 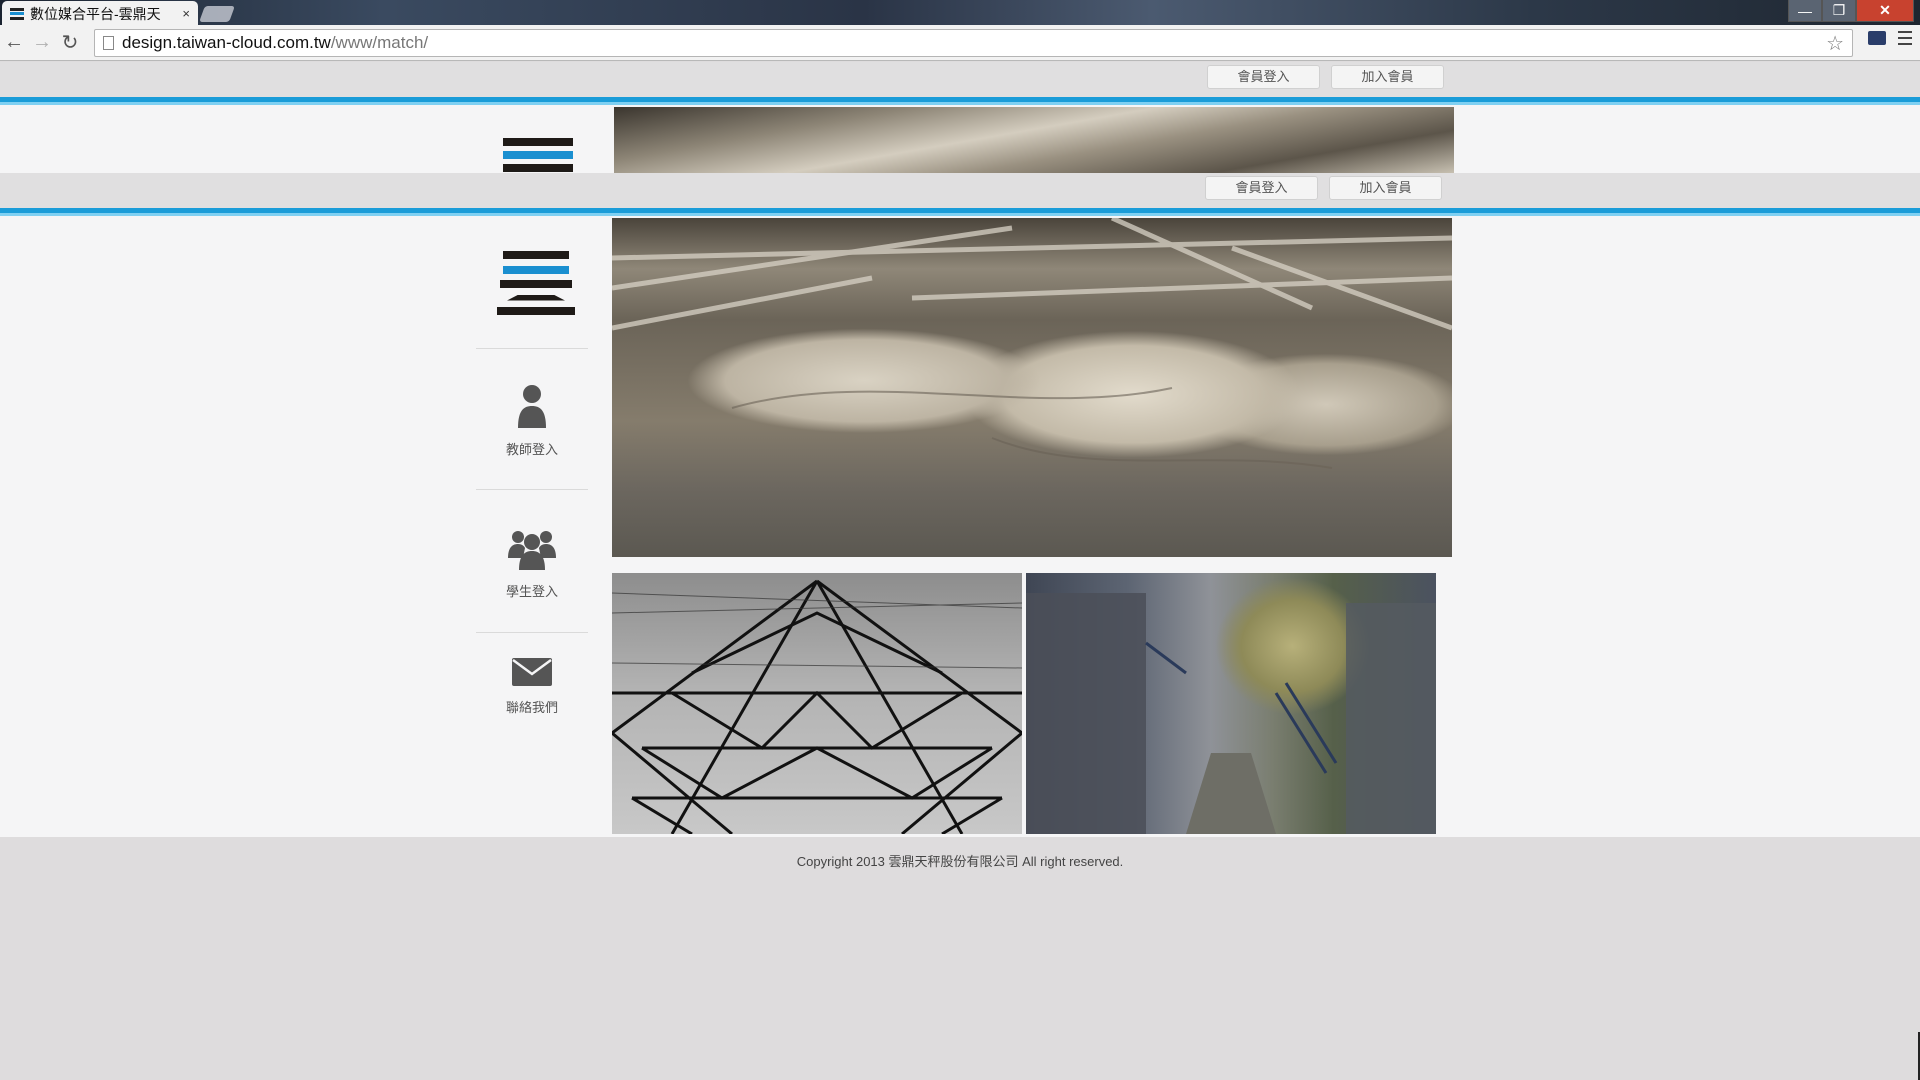 I want to click on alley-building-photo, so click(x=1231, y=703).